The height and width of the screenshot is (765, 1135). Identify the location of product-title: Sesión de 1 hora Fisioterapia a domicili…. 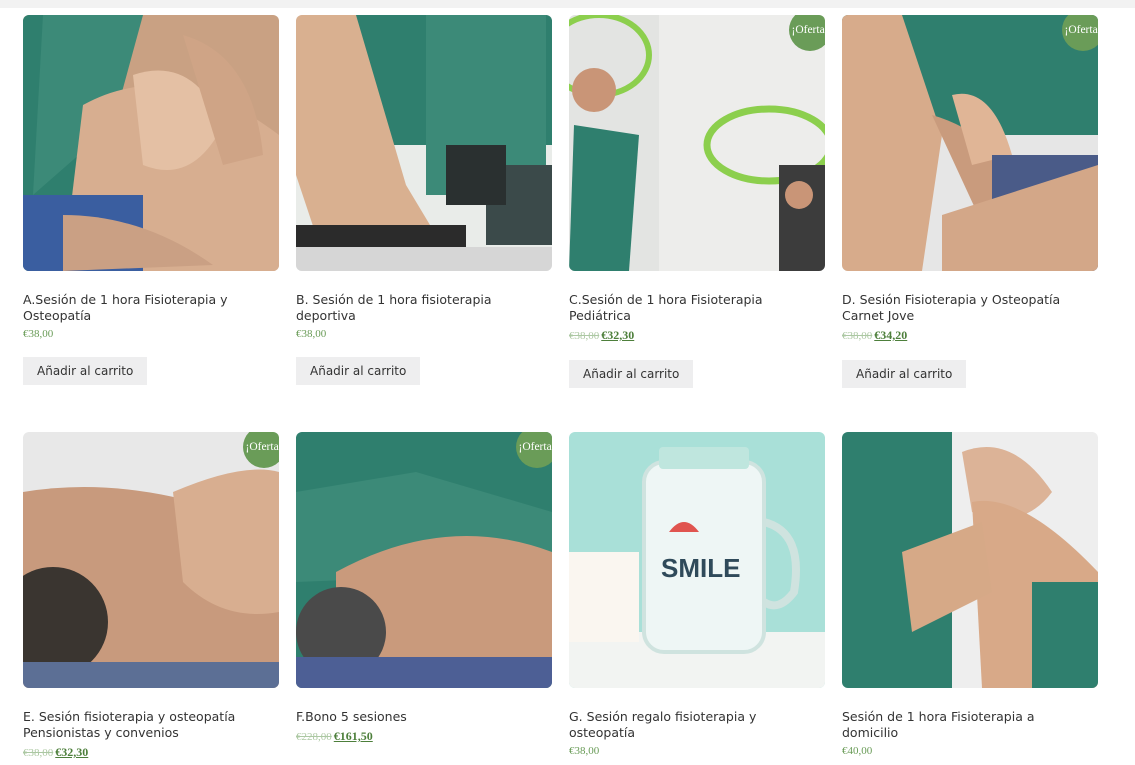
(967, 725).